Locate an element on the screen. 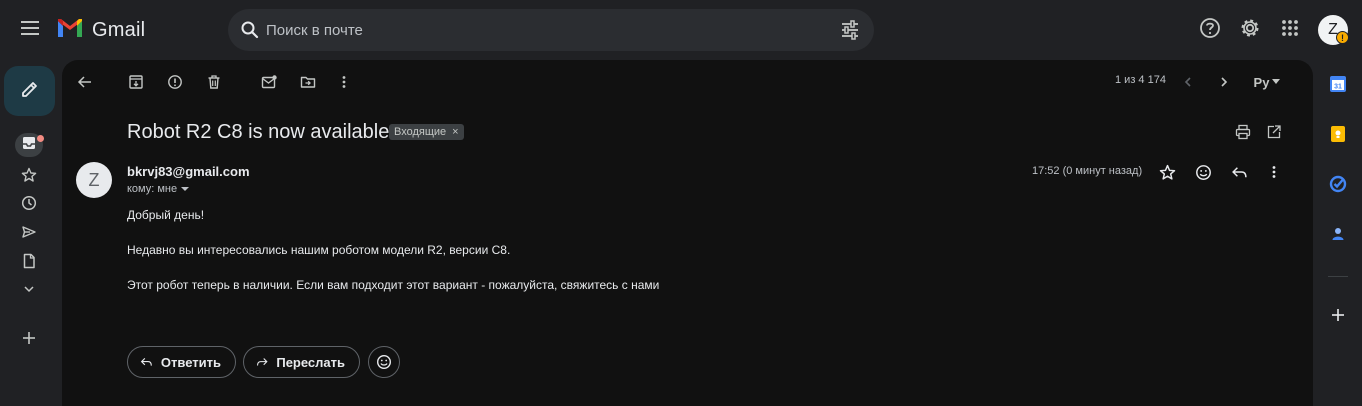  mark-unread-icon is located at coordinates (269, 82).